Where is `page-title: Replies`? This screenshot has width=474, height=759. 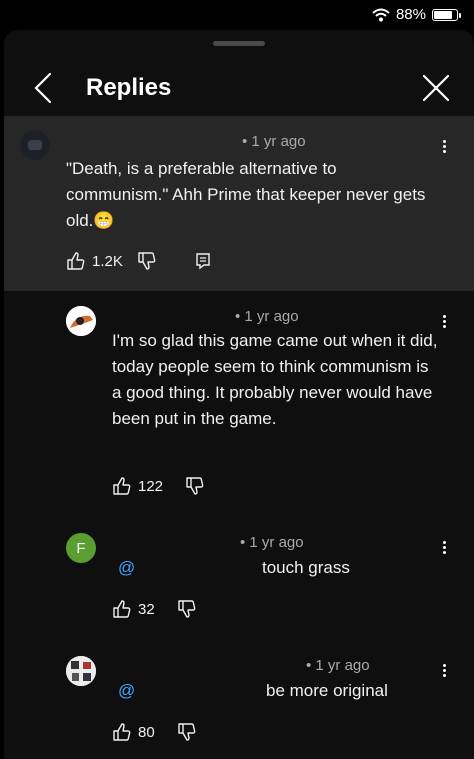
page-title: Replies is located at coordinates (129, 87).